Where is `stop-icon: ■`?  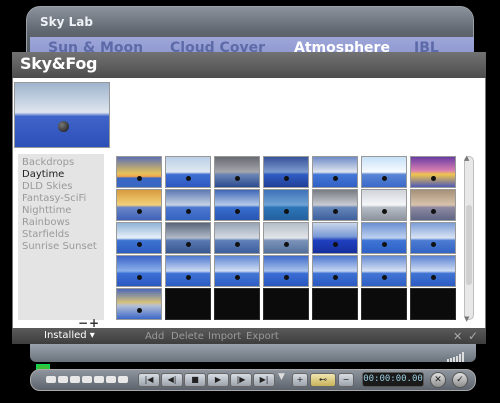 stop-icon: ■ is located at coordinates (195, 380).